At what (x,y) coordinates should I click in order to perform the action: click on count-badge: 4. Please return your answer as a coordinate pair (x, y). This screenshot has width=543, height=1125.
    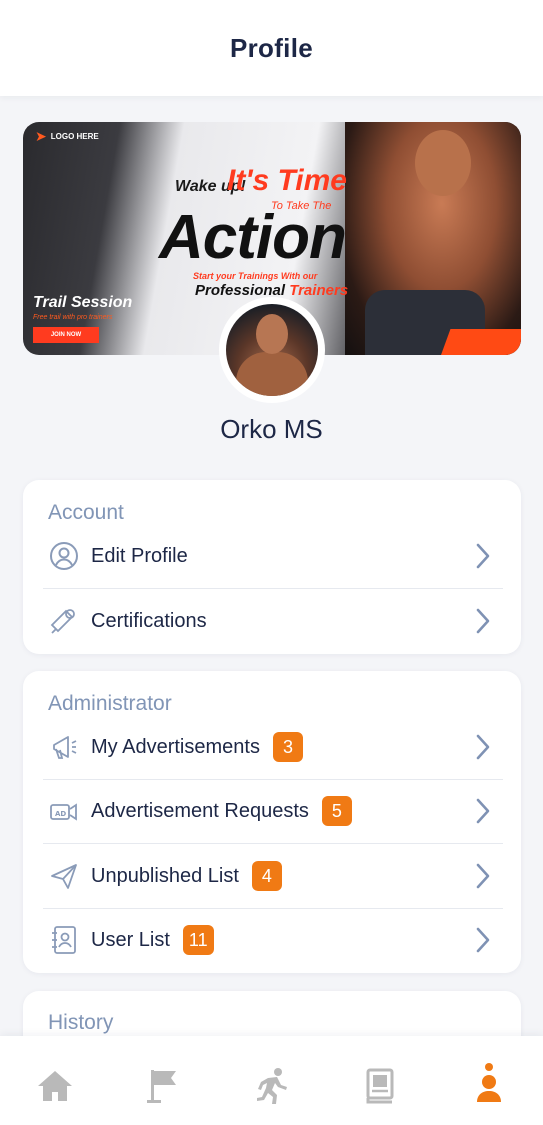
    Looking at the image, I should click on (266, 876).